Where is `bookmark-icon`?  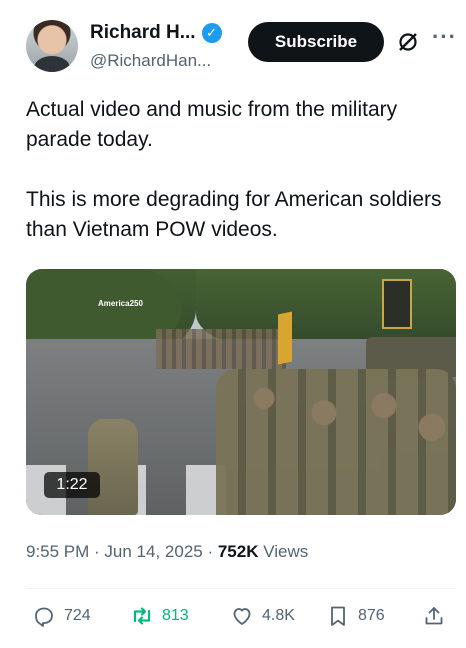
bookmark-icon is located at coordinates (338, 616).